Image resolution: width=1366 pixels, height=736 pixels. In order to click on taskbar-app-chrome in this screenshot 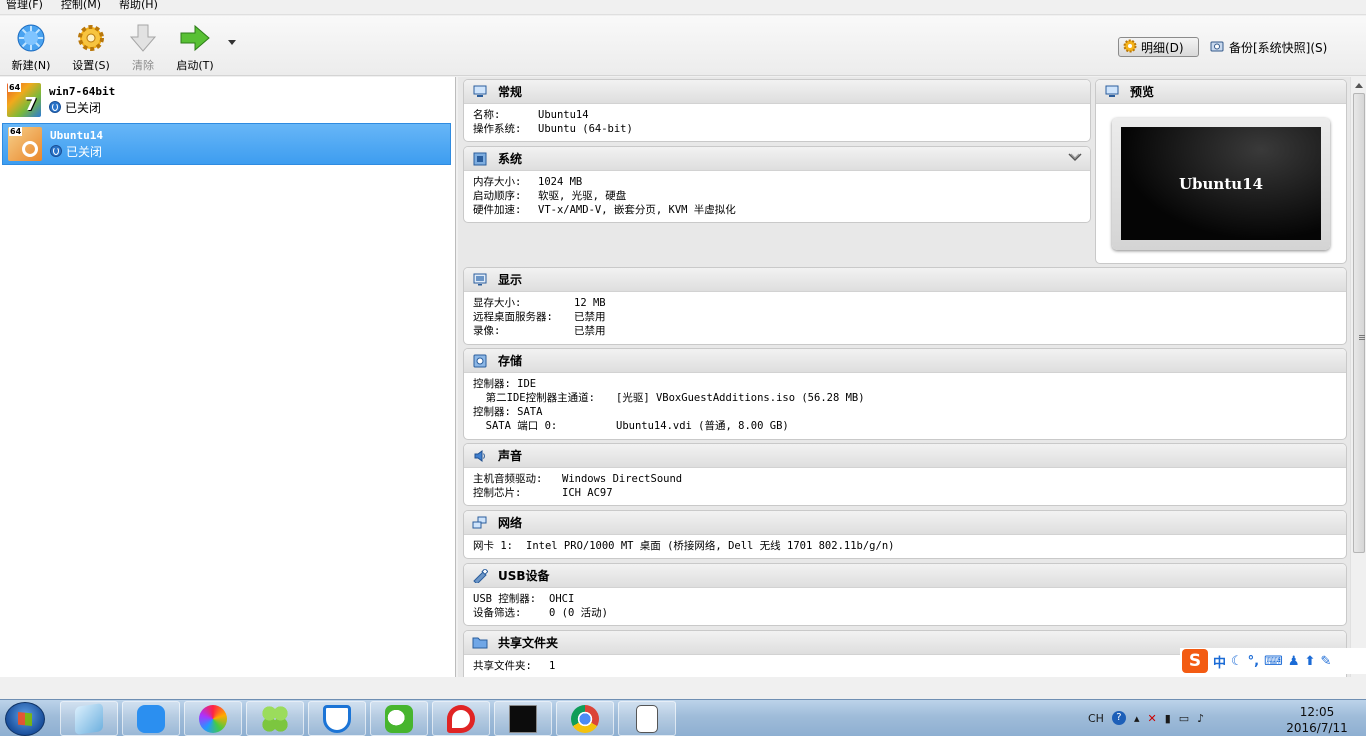, I will do `click(585, 718)`.